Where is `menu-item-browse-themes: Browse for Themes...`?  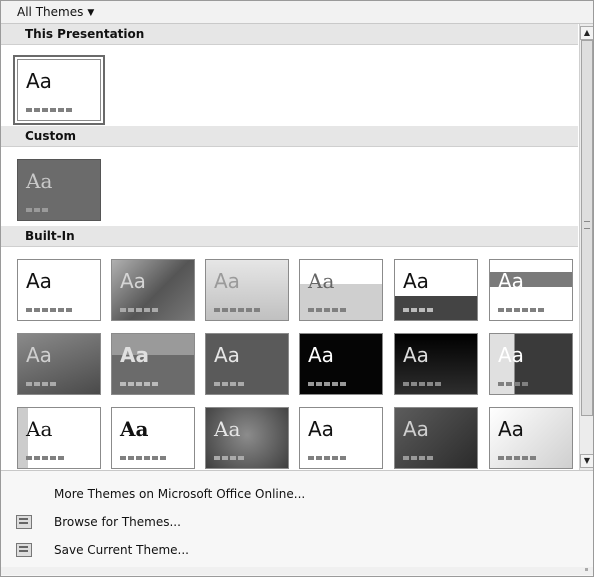 menu-item-browse-themes: Browse for Themes... is located at coordinates (297, 522).